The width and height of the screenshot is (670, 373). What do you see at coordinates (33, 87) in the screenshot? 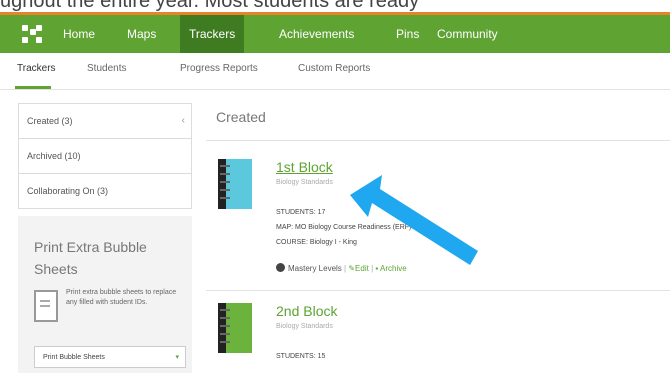
I see `active-tab-indicator` at bounding box center [33, 87].